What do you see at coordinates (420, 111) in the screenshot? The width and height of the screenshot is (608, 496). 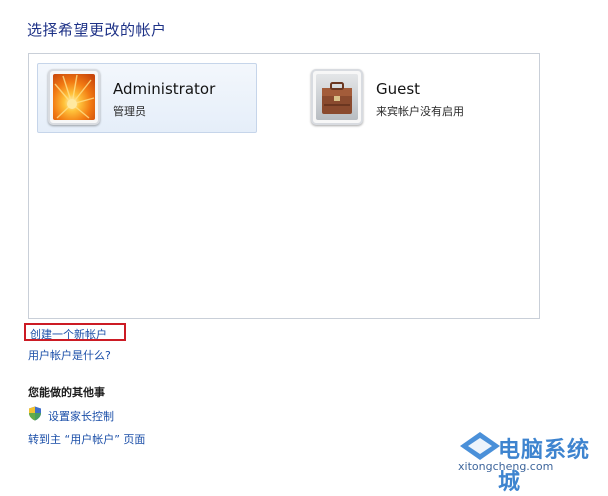 I see `account-status-guest: 来宾帐户没有启用` at bounding box center [420, 111].